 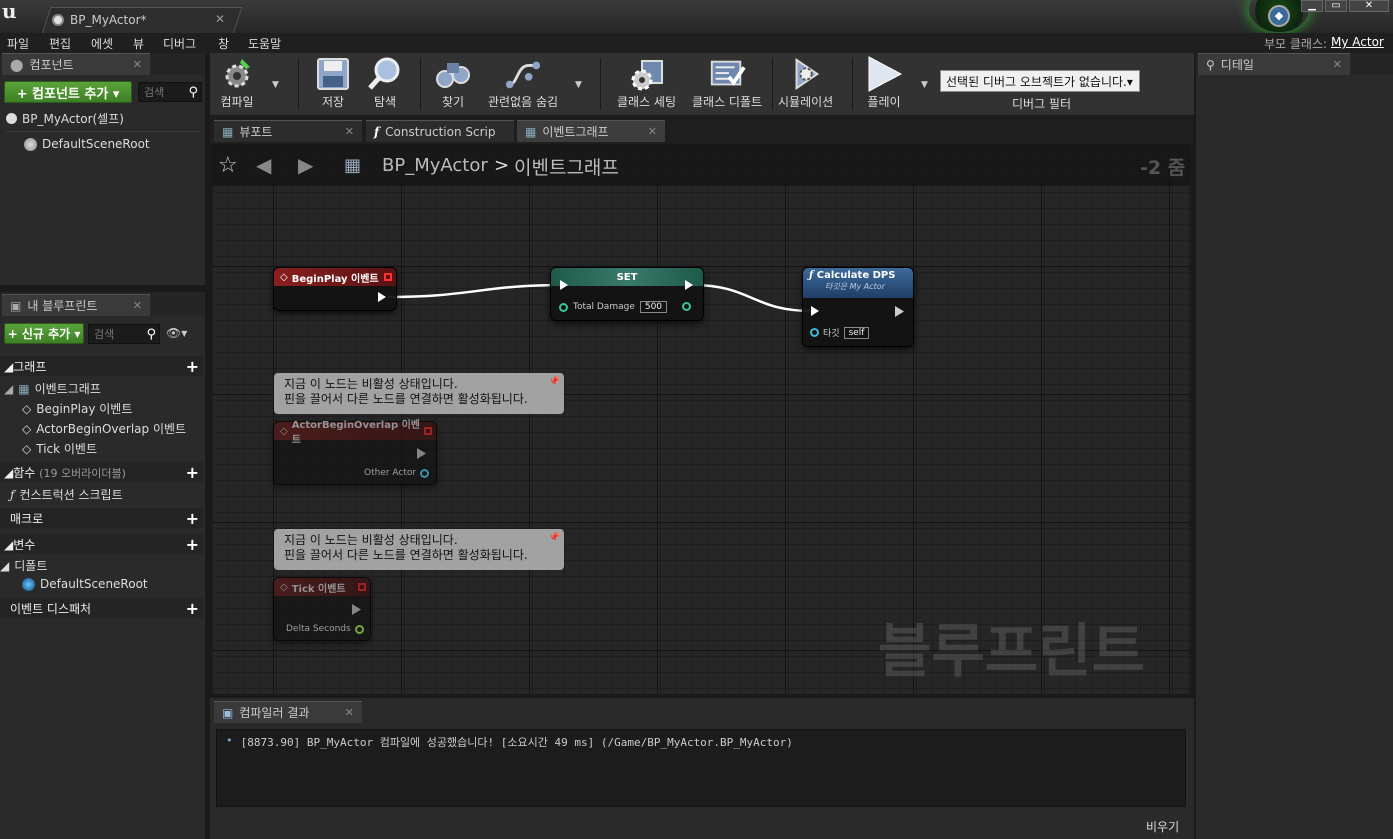 What do you see at coordinates (349, 131) in the screenshot?
I see `tab-viewport-close-icon: ✕` at bounding box center [349, 131].